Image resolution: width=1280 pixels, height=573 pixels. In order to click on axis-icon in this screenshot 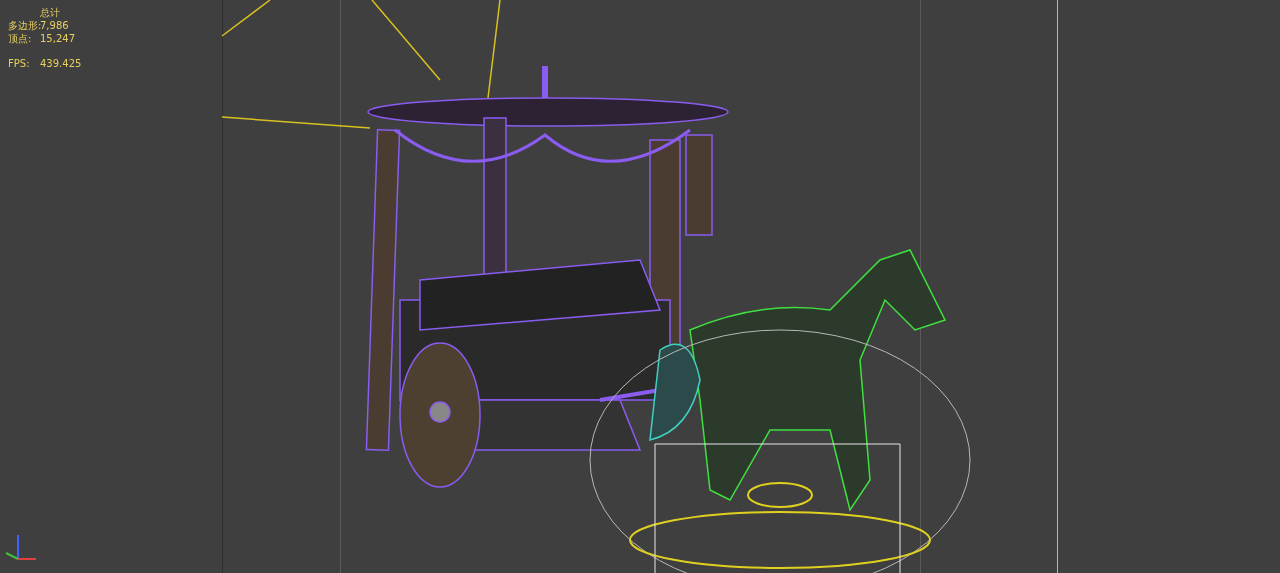, I will do `click(21, 548)`.